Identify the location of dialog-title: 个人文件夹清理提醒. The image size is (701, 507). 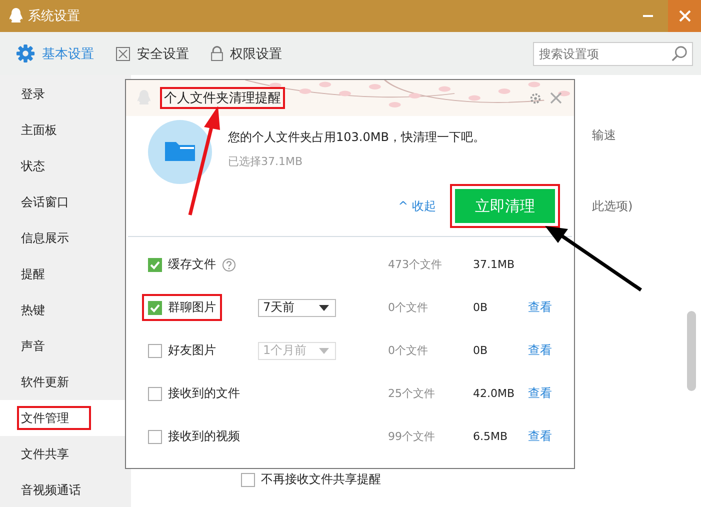
(222, 98).